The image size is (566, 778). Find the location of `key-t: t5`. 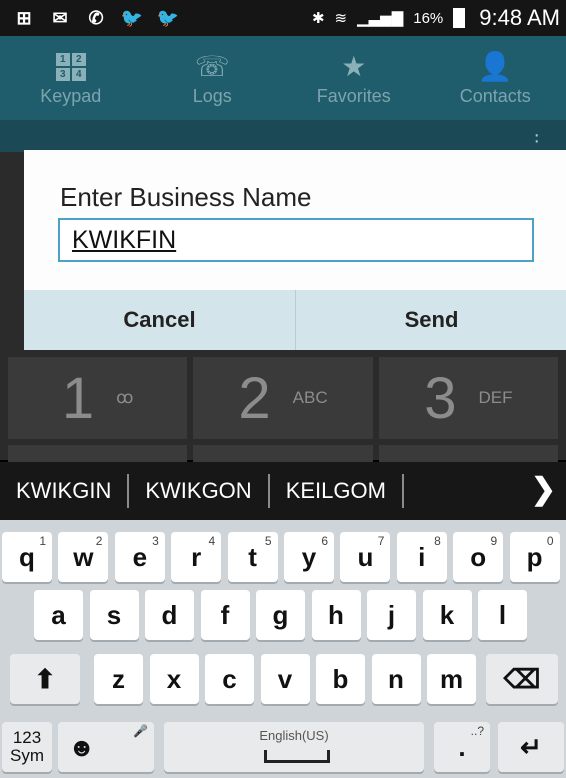

key-t: t5 is located at coordinates (252, 557).